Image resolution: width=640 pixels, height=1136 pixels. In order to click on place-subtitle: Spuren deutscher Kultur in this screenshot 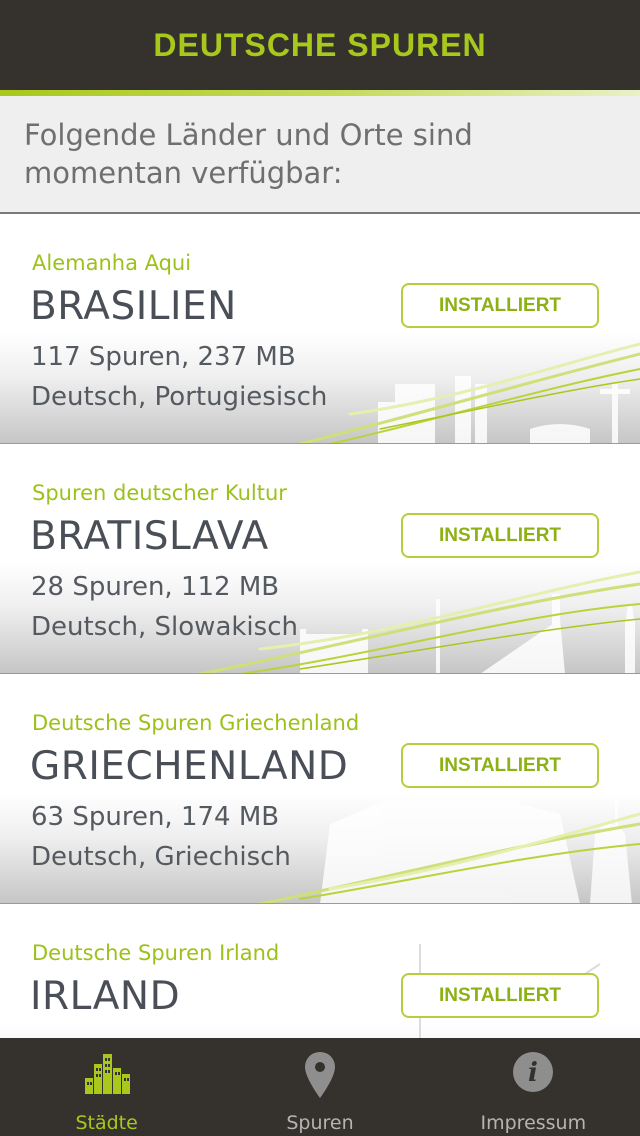, I will do `click(159, 493)`.